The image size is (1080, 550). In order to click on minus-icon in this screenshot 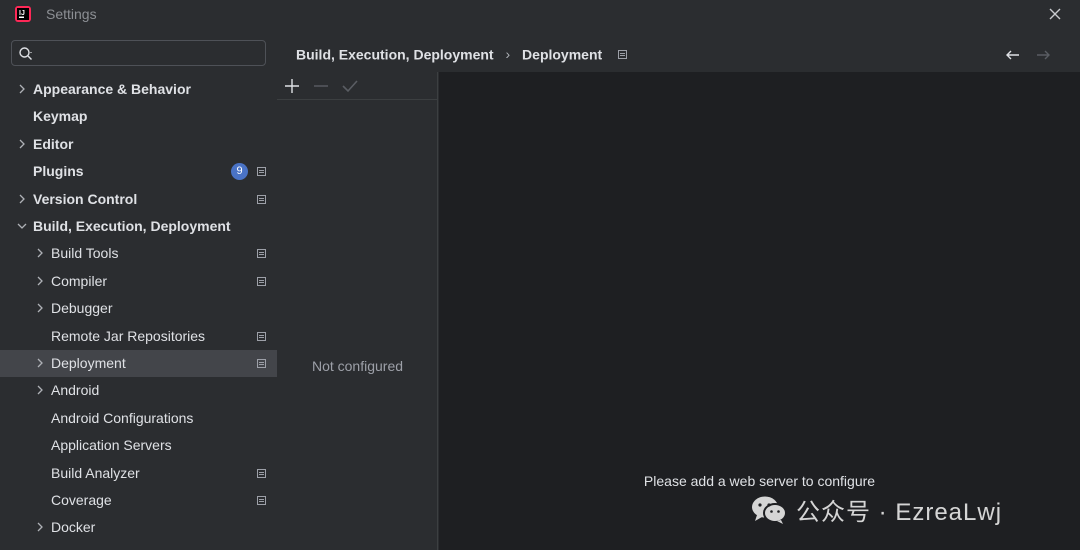, I will do `click(321, 86)`.